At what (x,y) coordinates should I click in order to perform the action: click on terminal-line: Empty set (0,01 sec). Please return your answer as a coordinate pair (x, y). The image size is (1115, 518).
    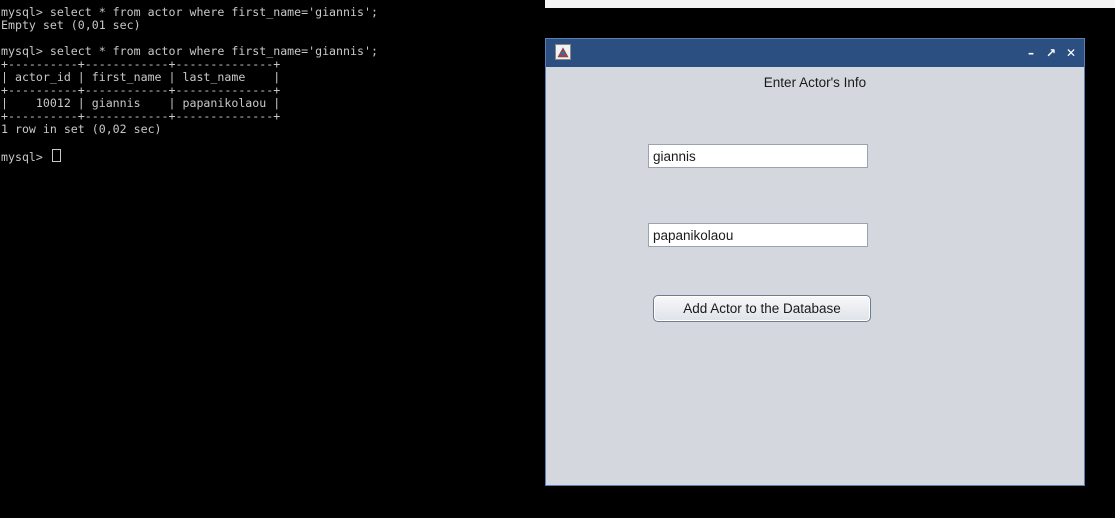
    Looking at the image, I should click on (71, 25).